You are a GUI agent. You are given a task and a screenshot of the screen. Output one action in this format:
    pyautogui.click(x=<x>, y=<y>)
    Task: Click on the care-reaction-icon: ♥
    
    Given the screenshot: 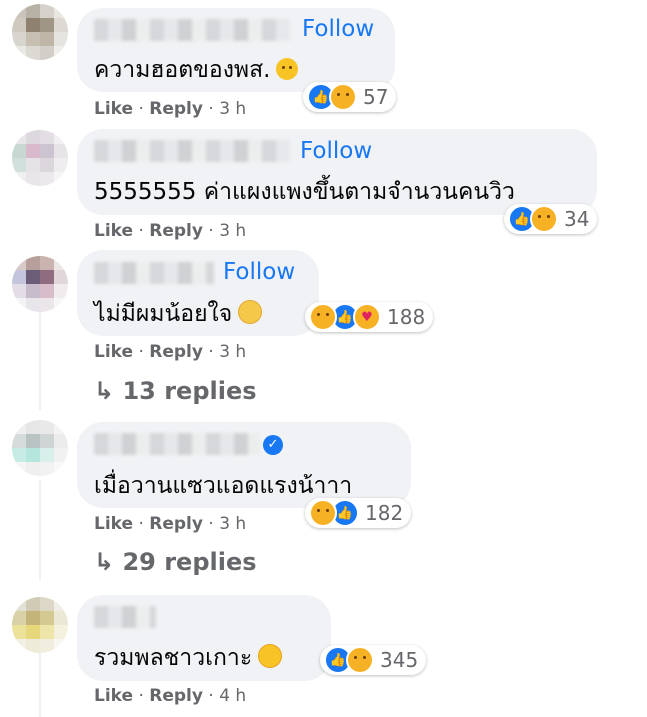 What is the action you would take?
    pyautogui.click(x=367, y=317)
    